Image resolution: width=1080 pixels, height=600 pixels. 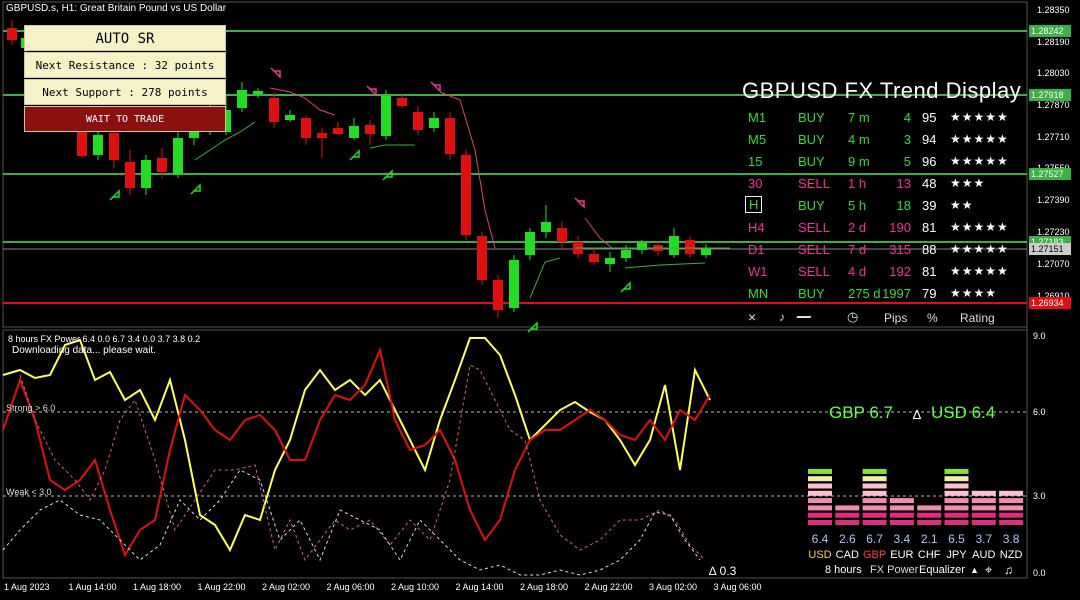 I want to click on equalizer-value: 3.7, so click(x=984, y=539).